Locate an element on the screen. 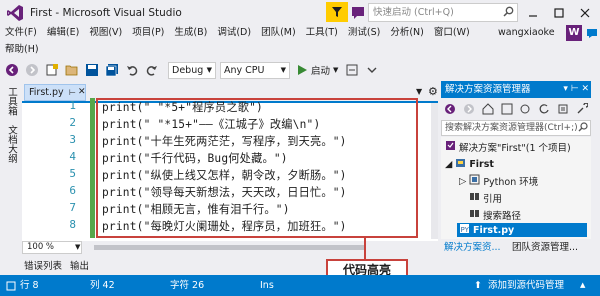 The width and height of the screenshot is (600, 296). quick-launch-input: 快速启动 (Ctrl+Q) is located at coordinates (443, 12).